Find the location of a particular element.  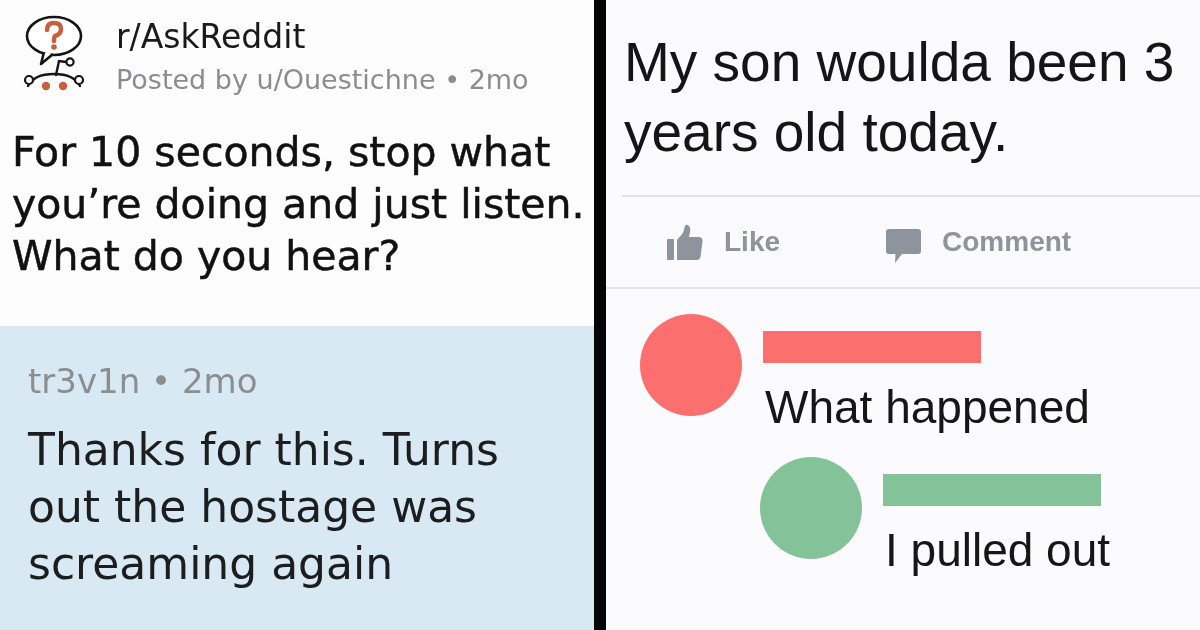

post-text: My son woulda been 3 years old today. is located at coordinates (900, 97).